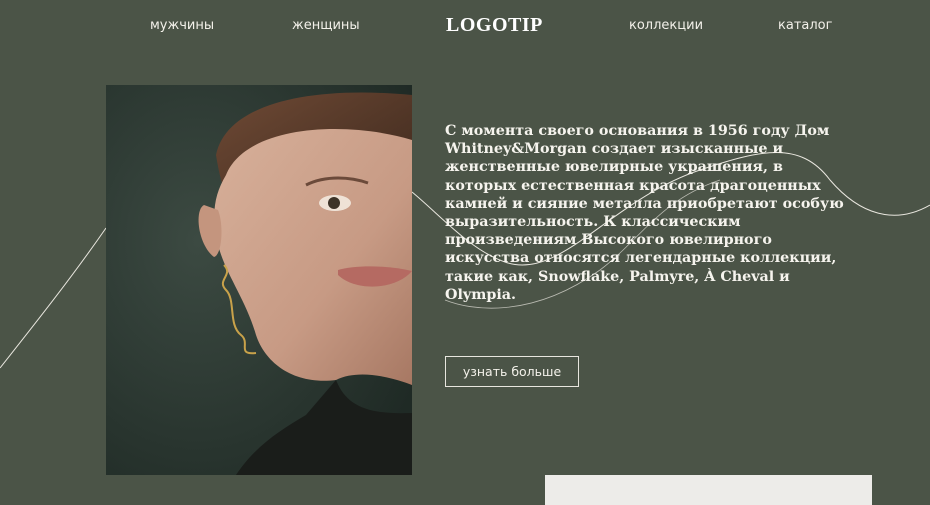  What do you see at coordinates (494, 25) in the screenshot?
I see `logo: LOGOTIP` at bounding box center [494, 25].